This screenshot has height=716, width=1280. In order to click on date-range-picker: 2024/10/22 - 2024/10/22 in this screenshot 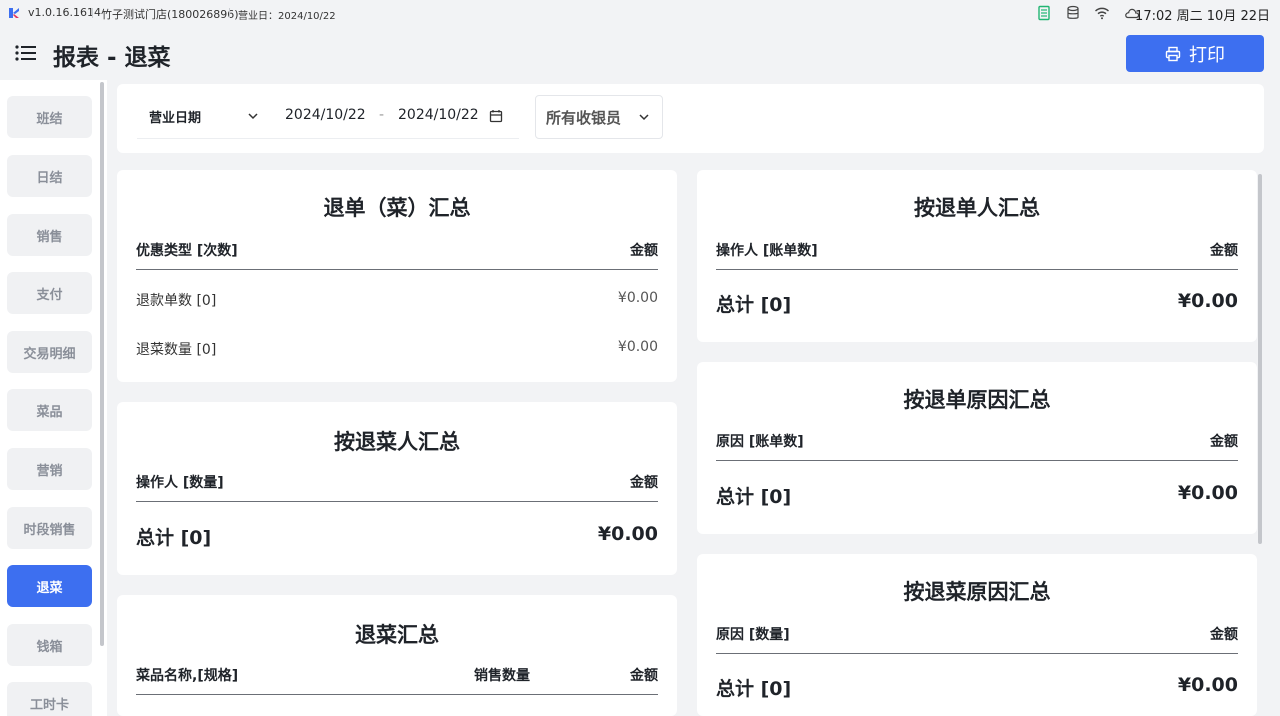, I will do `click(394, 117)`.